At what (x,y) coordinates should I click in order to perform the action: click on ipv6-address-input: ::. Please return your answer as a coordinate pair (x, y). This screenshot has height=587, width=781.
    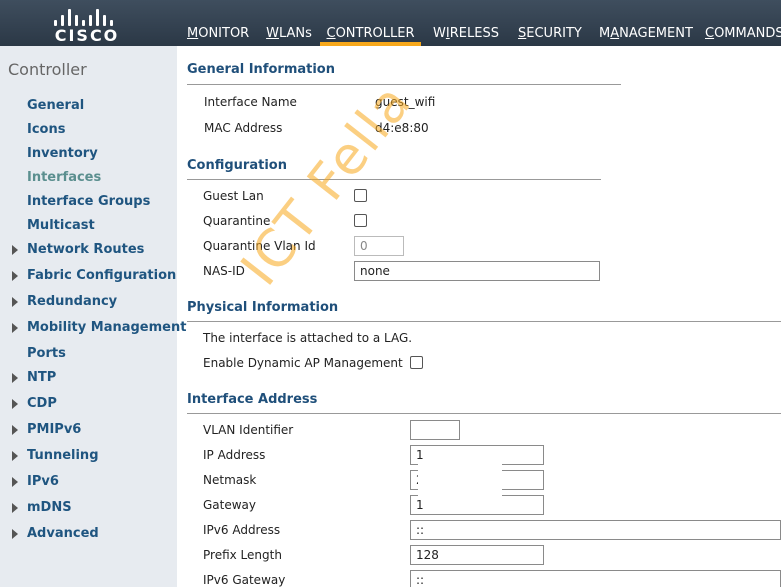
    Looking at the image, I should click on (595, 530).